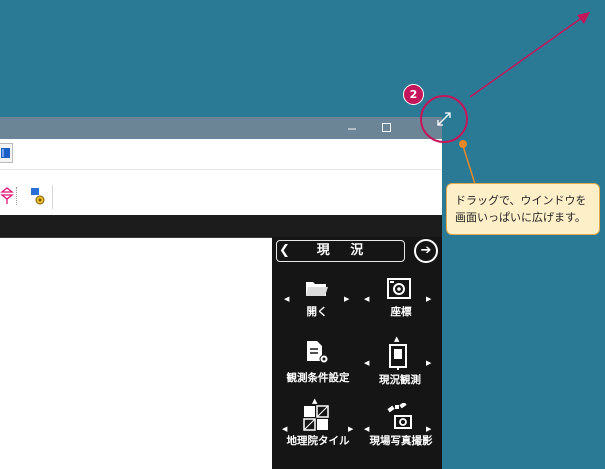 This screenshot has width=605, height=469. I want to click on title-bar, so click(221, 128).